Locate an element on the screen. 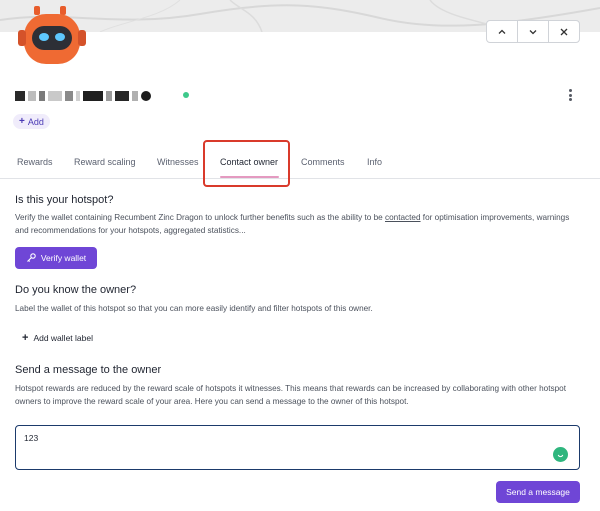  tab-witnesses: Witnesses is located at coordinates (178, 162).